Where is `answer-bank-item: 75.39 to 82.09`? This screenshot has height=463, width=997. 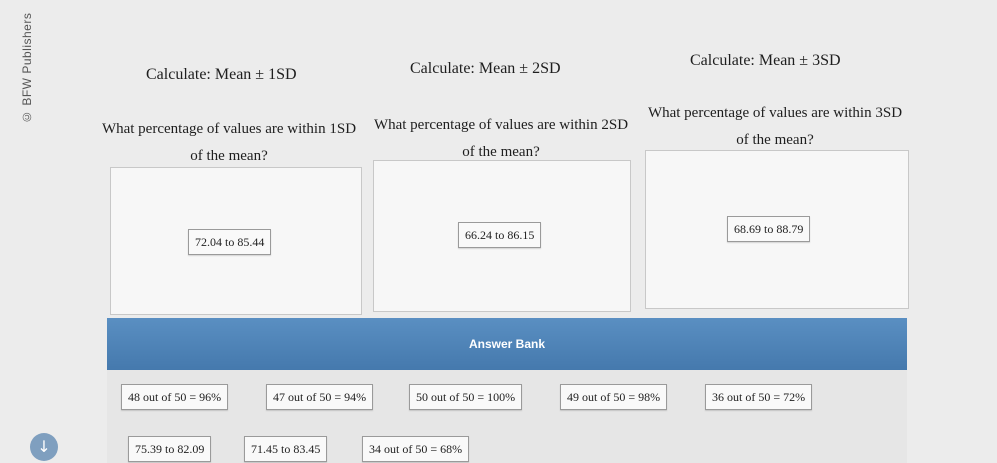 answer-bank-item: 75.39 to 82.09 is located at coordinates (170, 449).